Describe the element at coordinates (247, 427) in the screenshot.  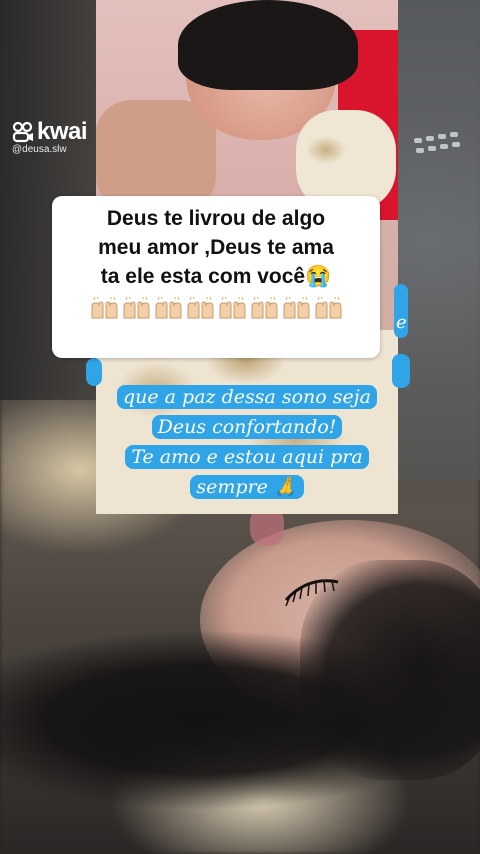
I see `overlay-line-2: Deus confortando!` at that location.